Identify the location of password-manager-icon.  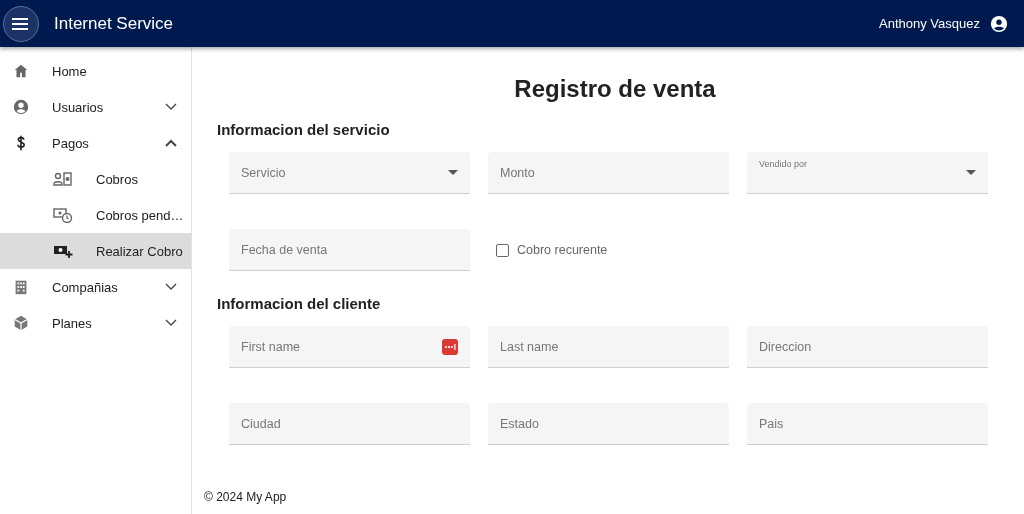
(450, 346).